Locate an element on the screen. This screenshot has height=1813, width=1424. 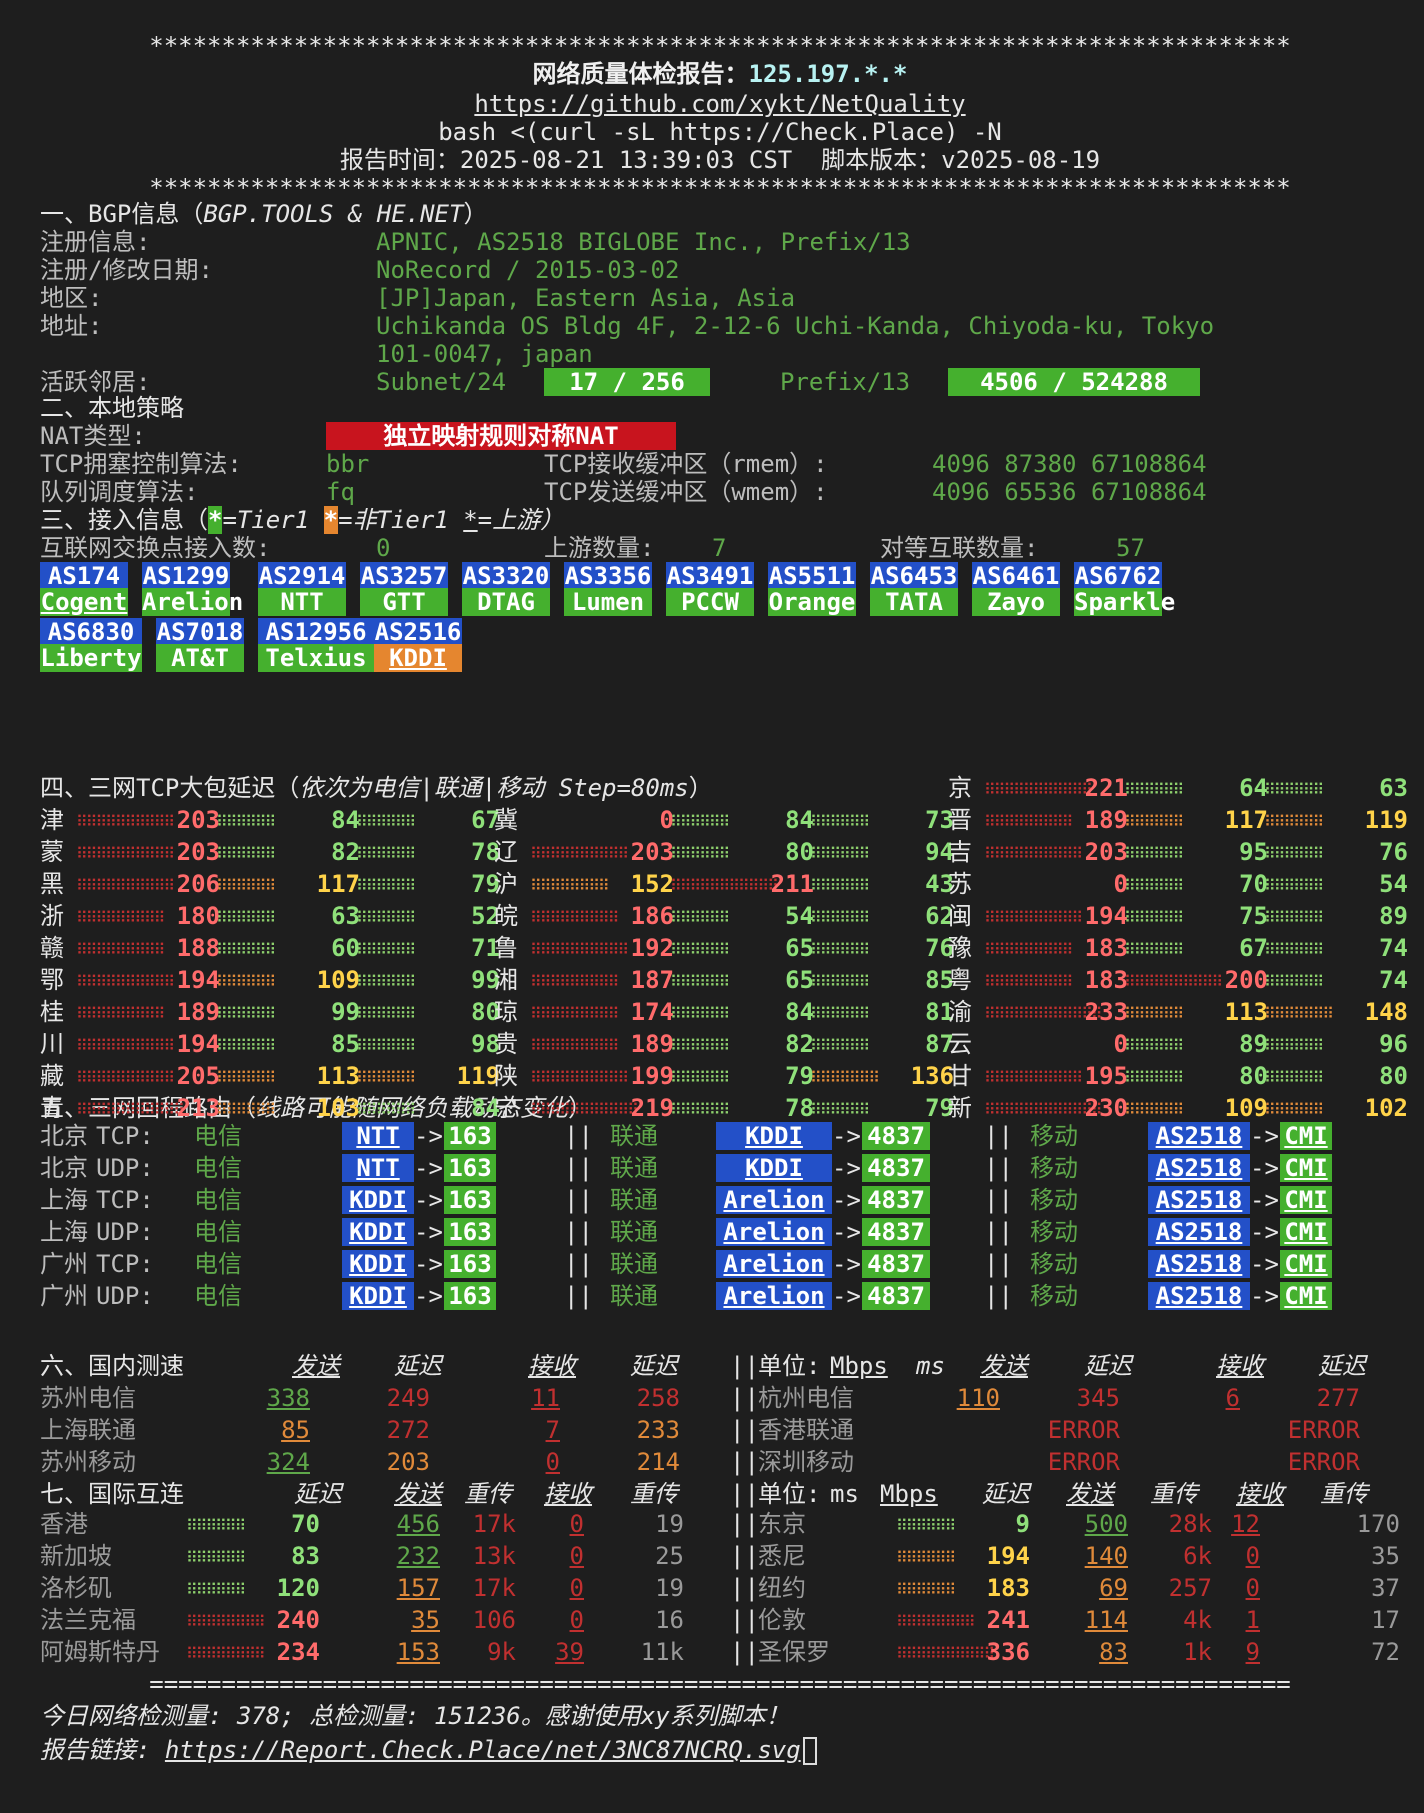
asn-number: AS3257 is located at coordinates (404, 576).